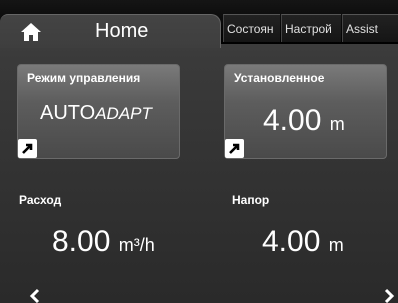 The width and height of the screenshot is (398, 303). I want to click on head-label: Напор, so click(251, 200).